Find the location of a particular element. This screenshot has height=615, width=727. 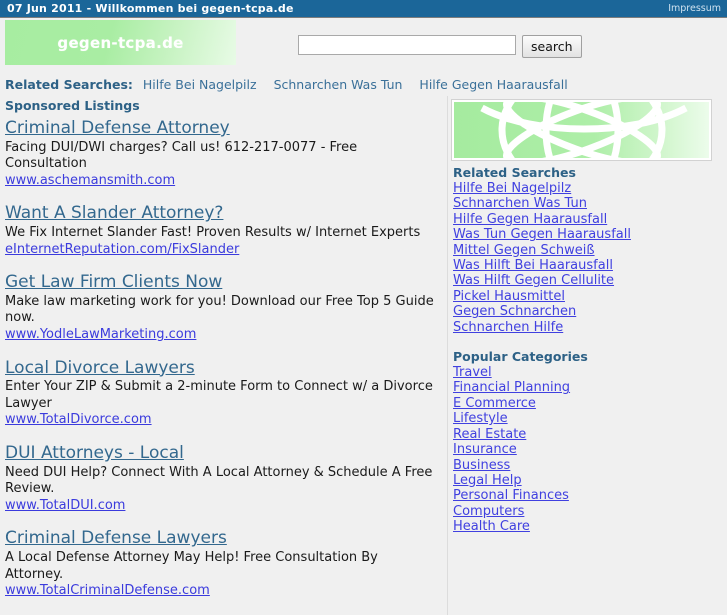

ad-url-link: www.TotalDivorce.com is located at coordinates (78, 420).